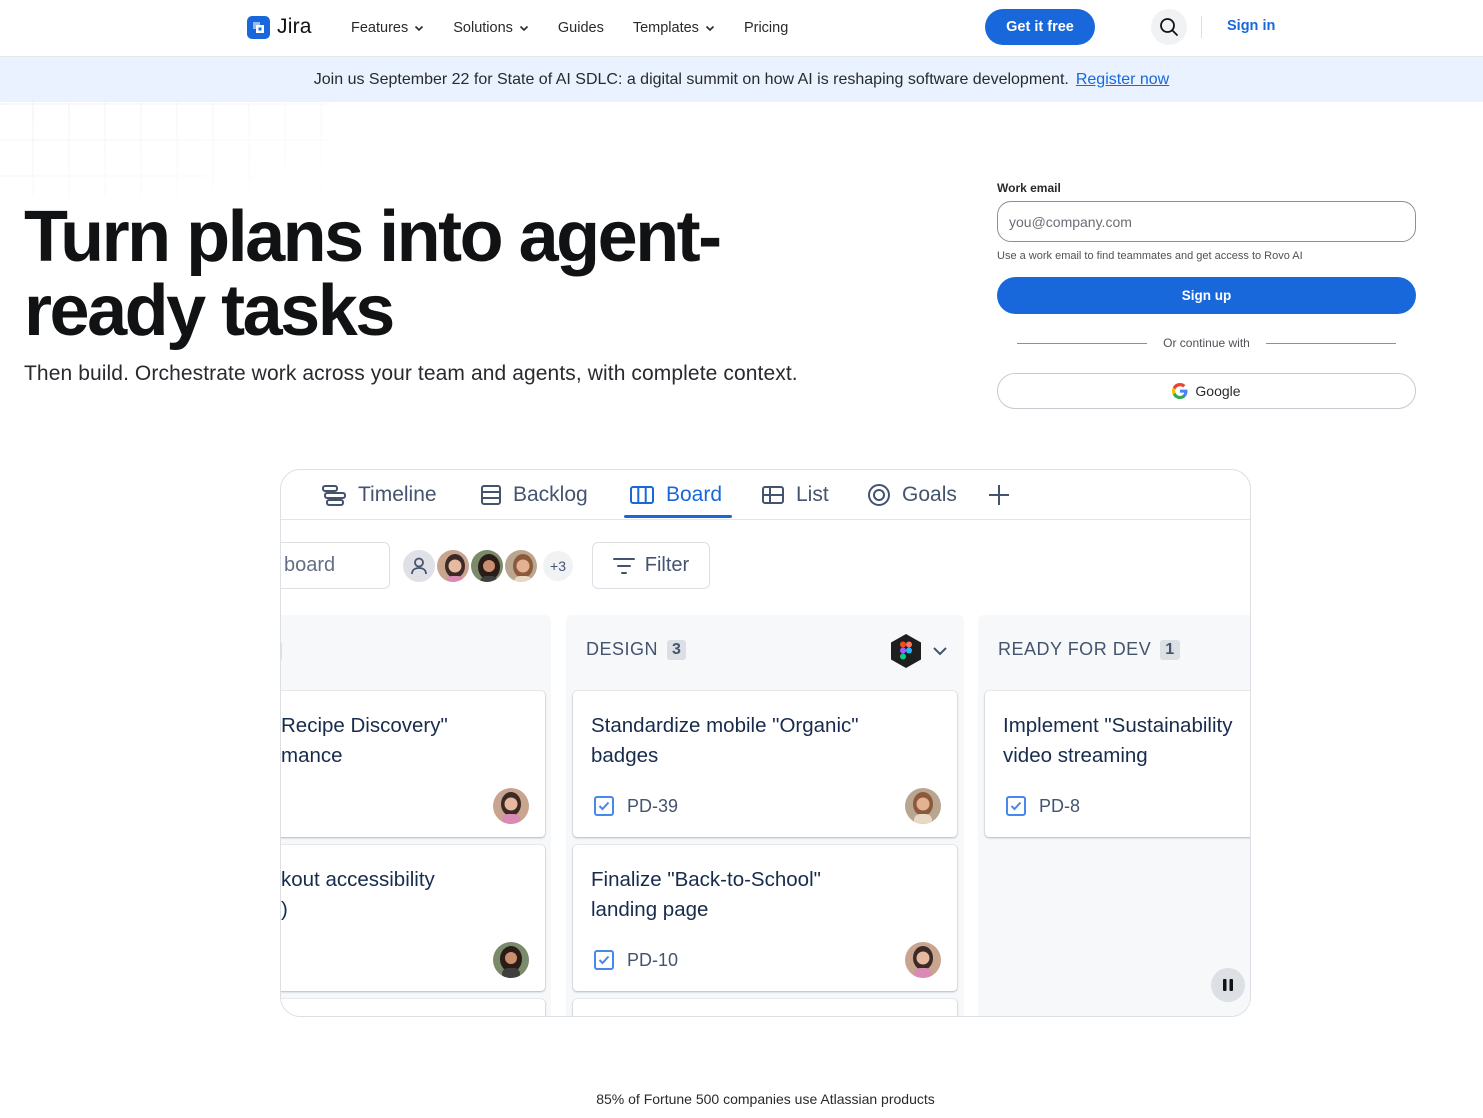  I want to click on tab-backlog: Backlog, so click(534, 495).